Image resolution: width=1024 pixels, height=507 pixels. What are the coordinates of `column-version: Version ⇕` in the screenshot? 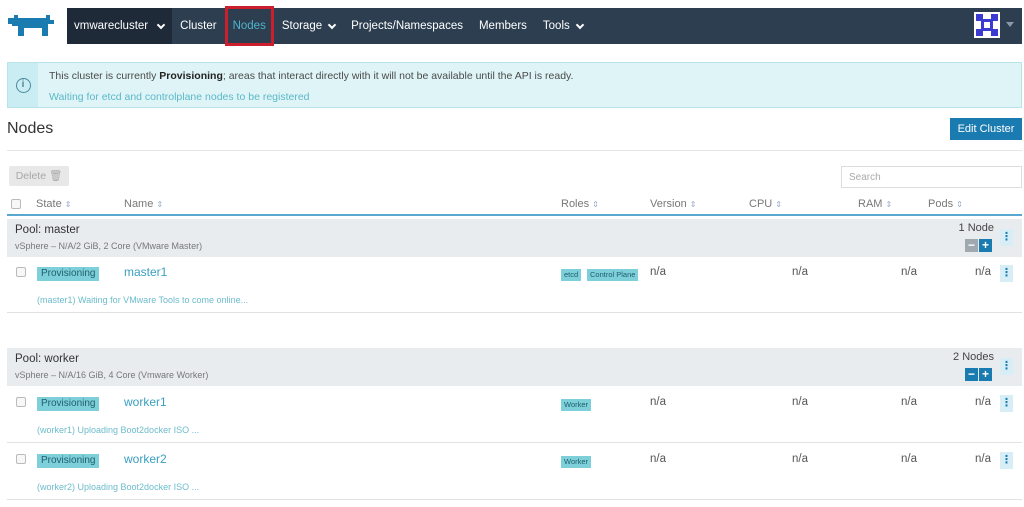 It's located at (673, 204).